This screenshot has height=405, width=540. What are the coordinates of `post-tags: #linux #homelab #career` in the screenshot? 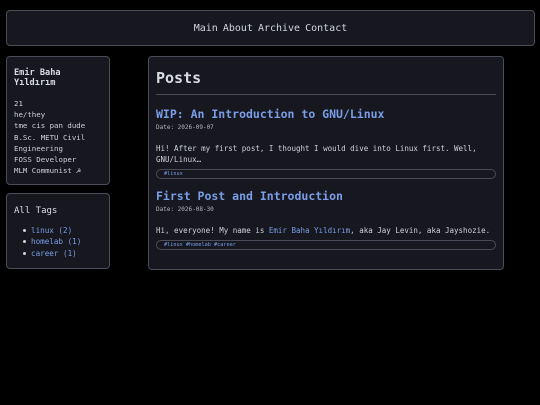 It's located at (326, 245).